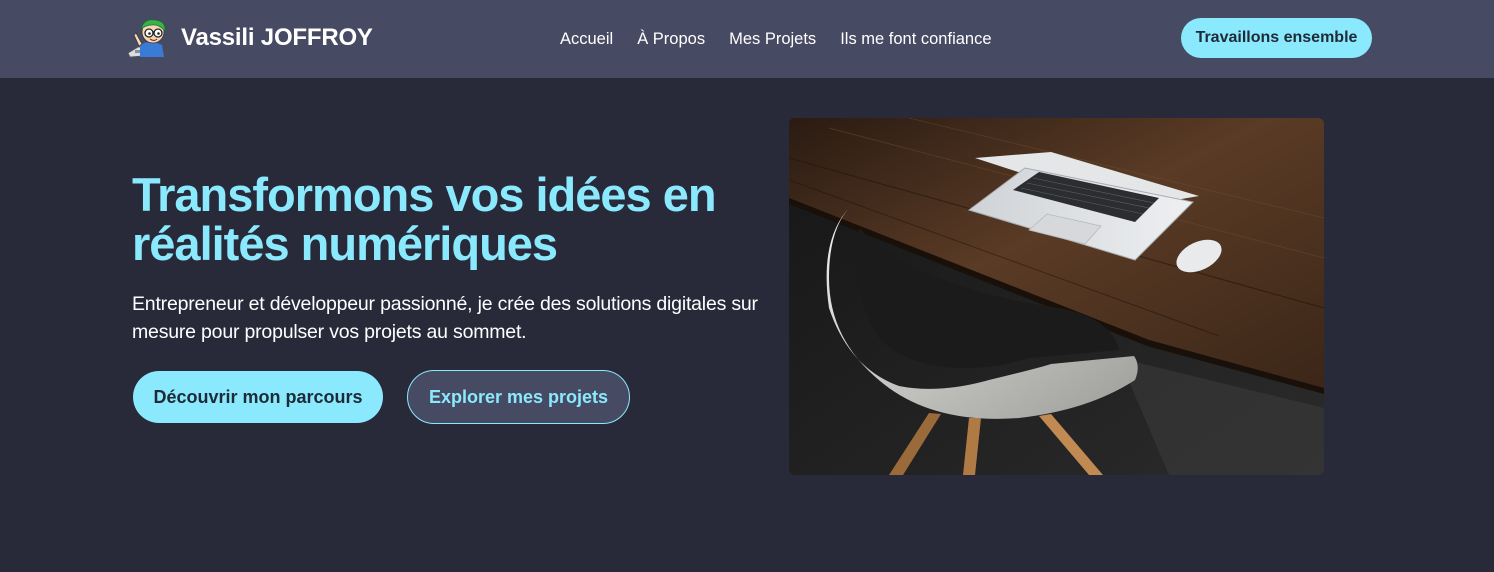 Image resolution: width=1494 pixels, height=572 pixels. I want to click on nav-link-ils-me-font-confiance: Ils me font confiance, so click(915, 39).